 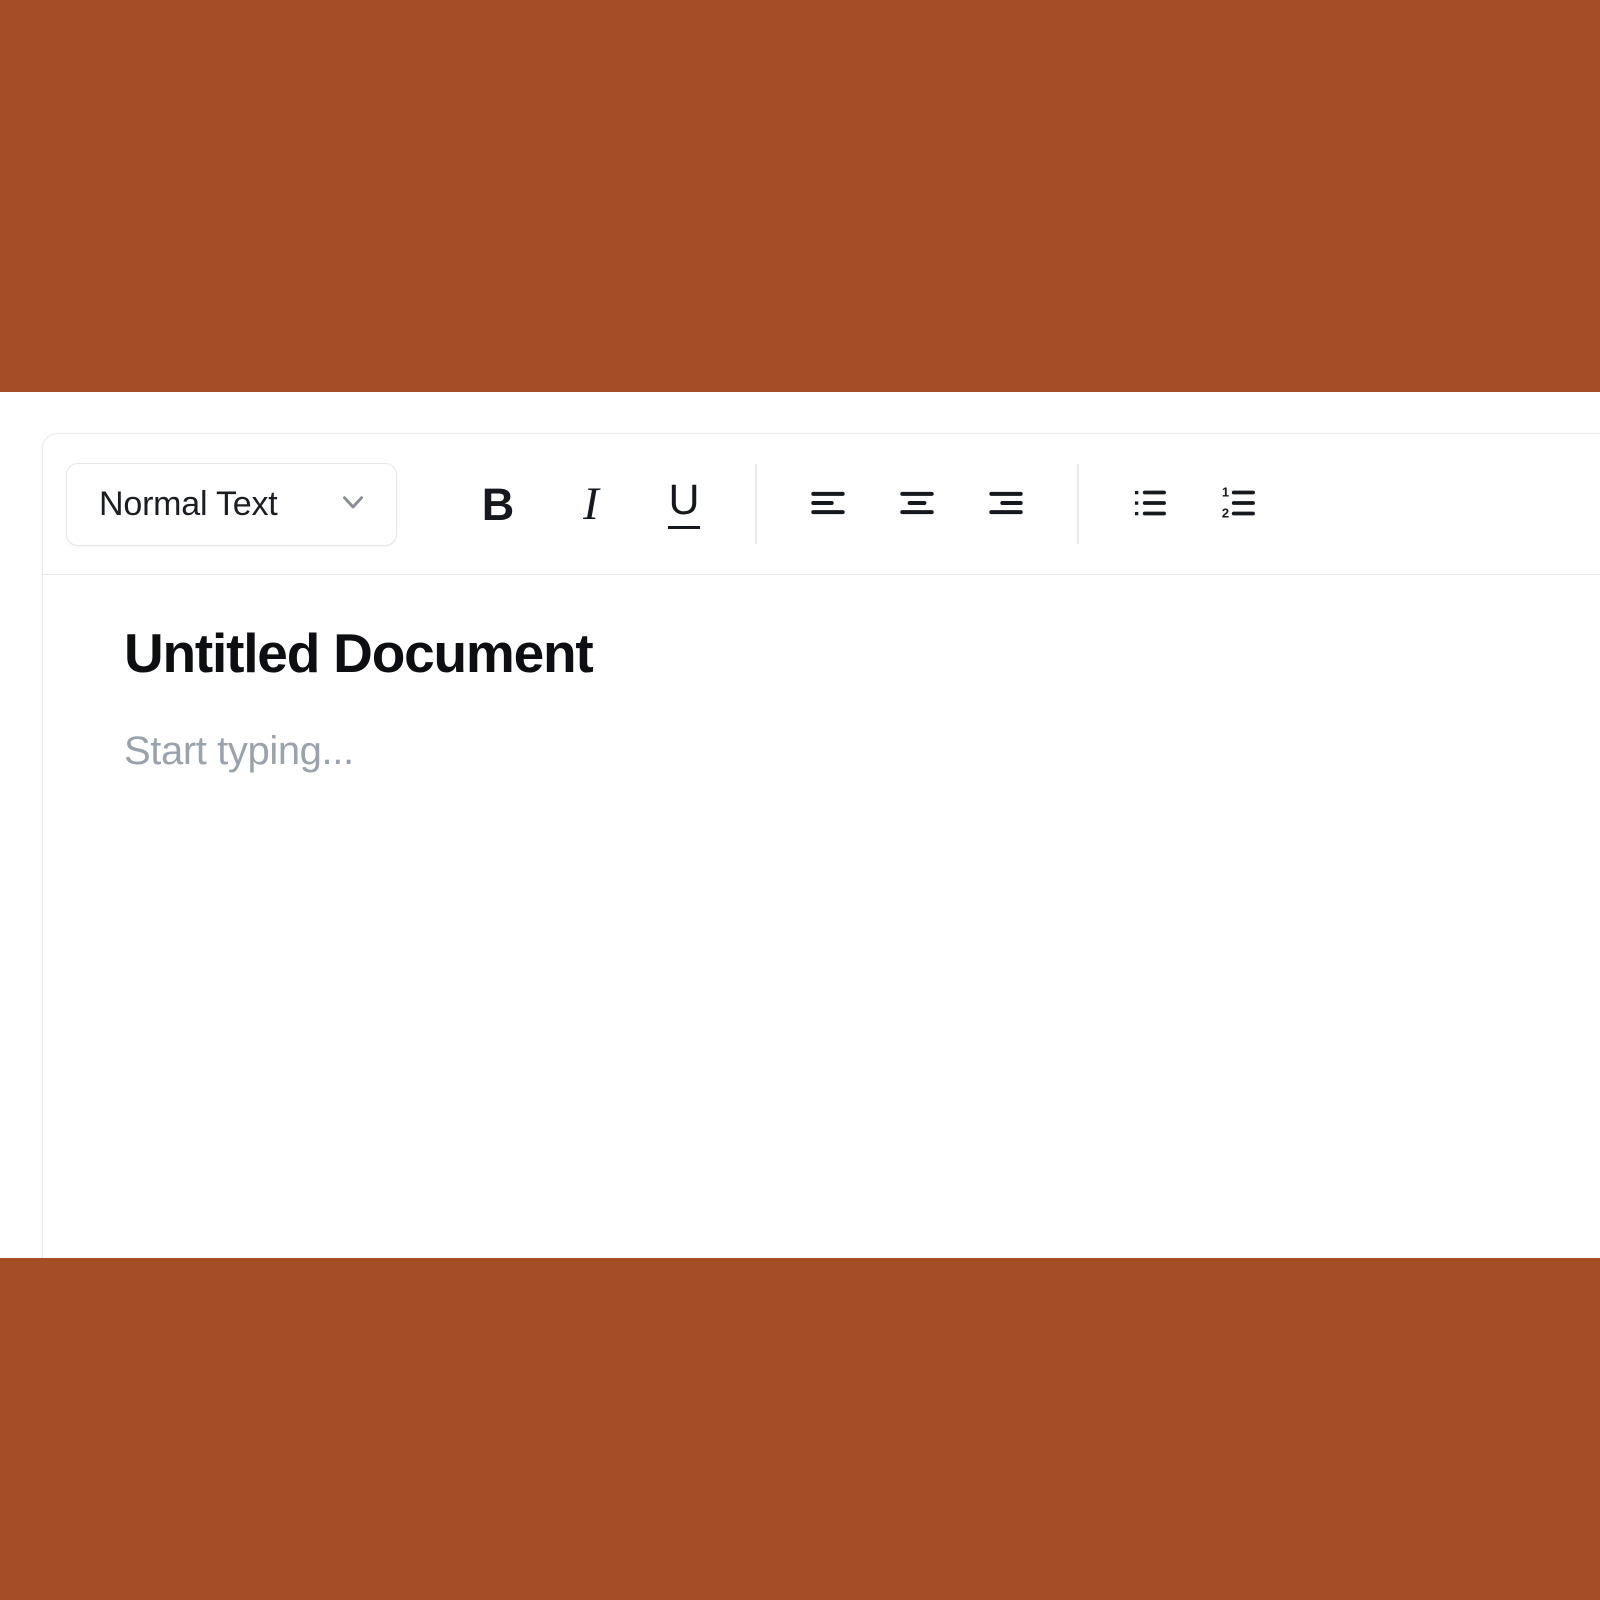 I want to click on bold-icon: B, so click(x=498, y=504).